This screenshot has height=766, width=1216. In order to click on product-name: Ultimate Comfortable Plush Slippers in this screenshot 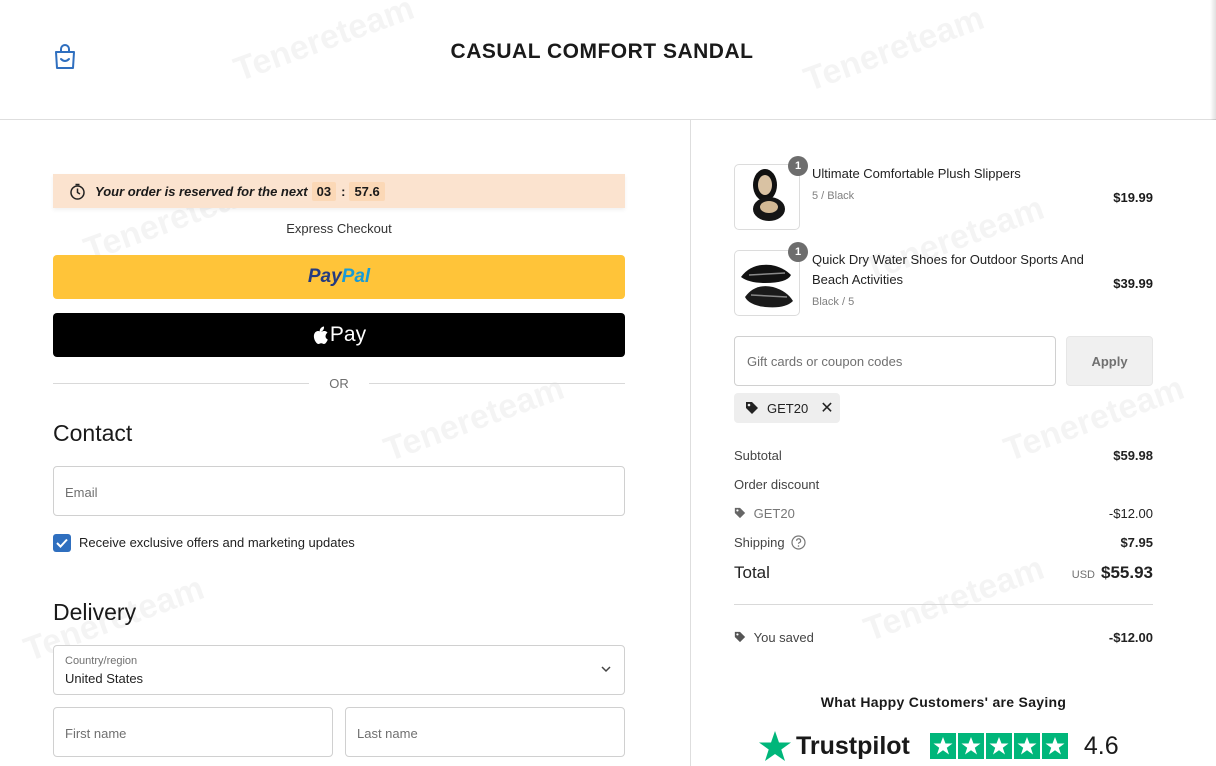, I will do `click(916, 173)`.